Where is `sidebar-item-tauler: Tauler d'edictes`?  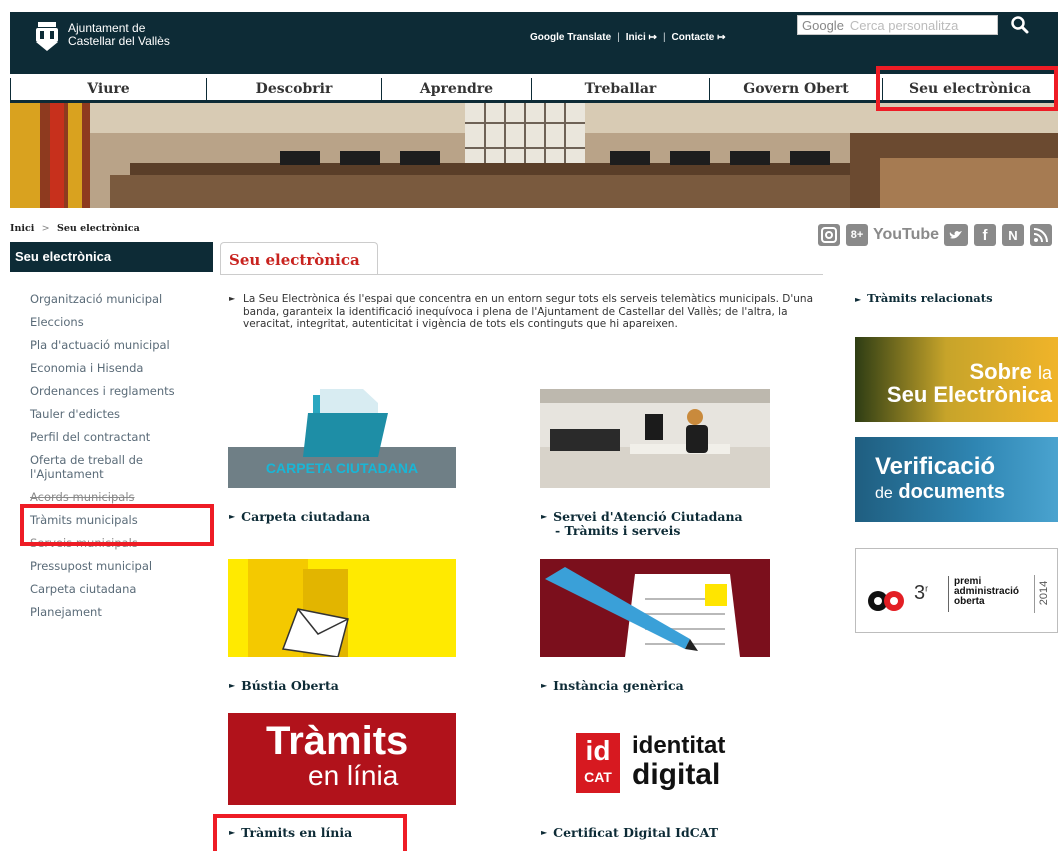 sidebar-item-tauler: Tauler d'edictes is located at coordinates (122, 414).